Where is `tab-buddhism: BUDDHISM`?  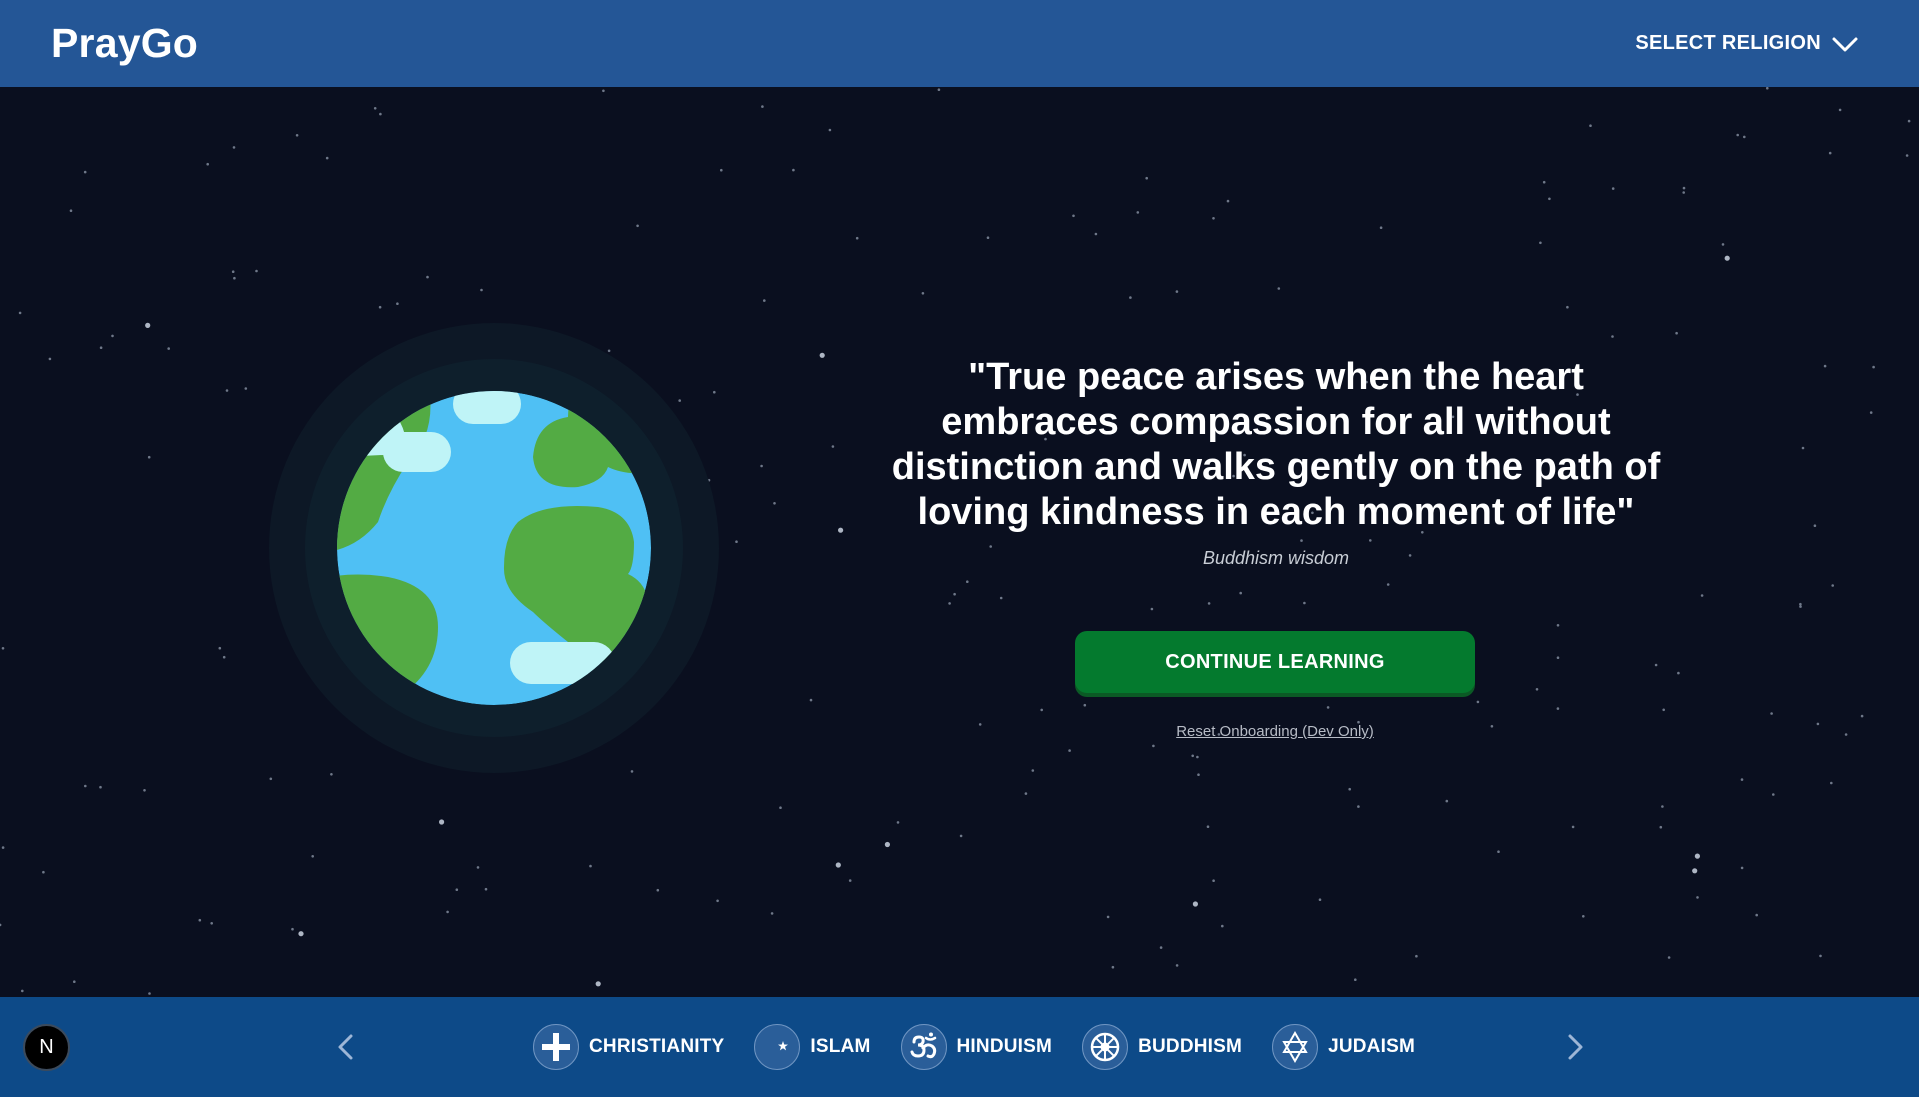
tab-buddhism: BUDDHISM is located at coordinates (1162, 1047).